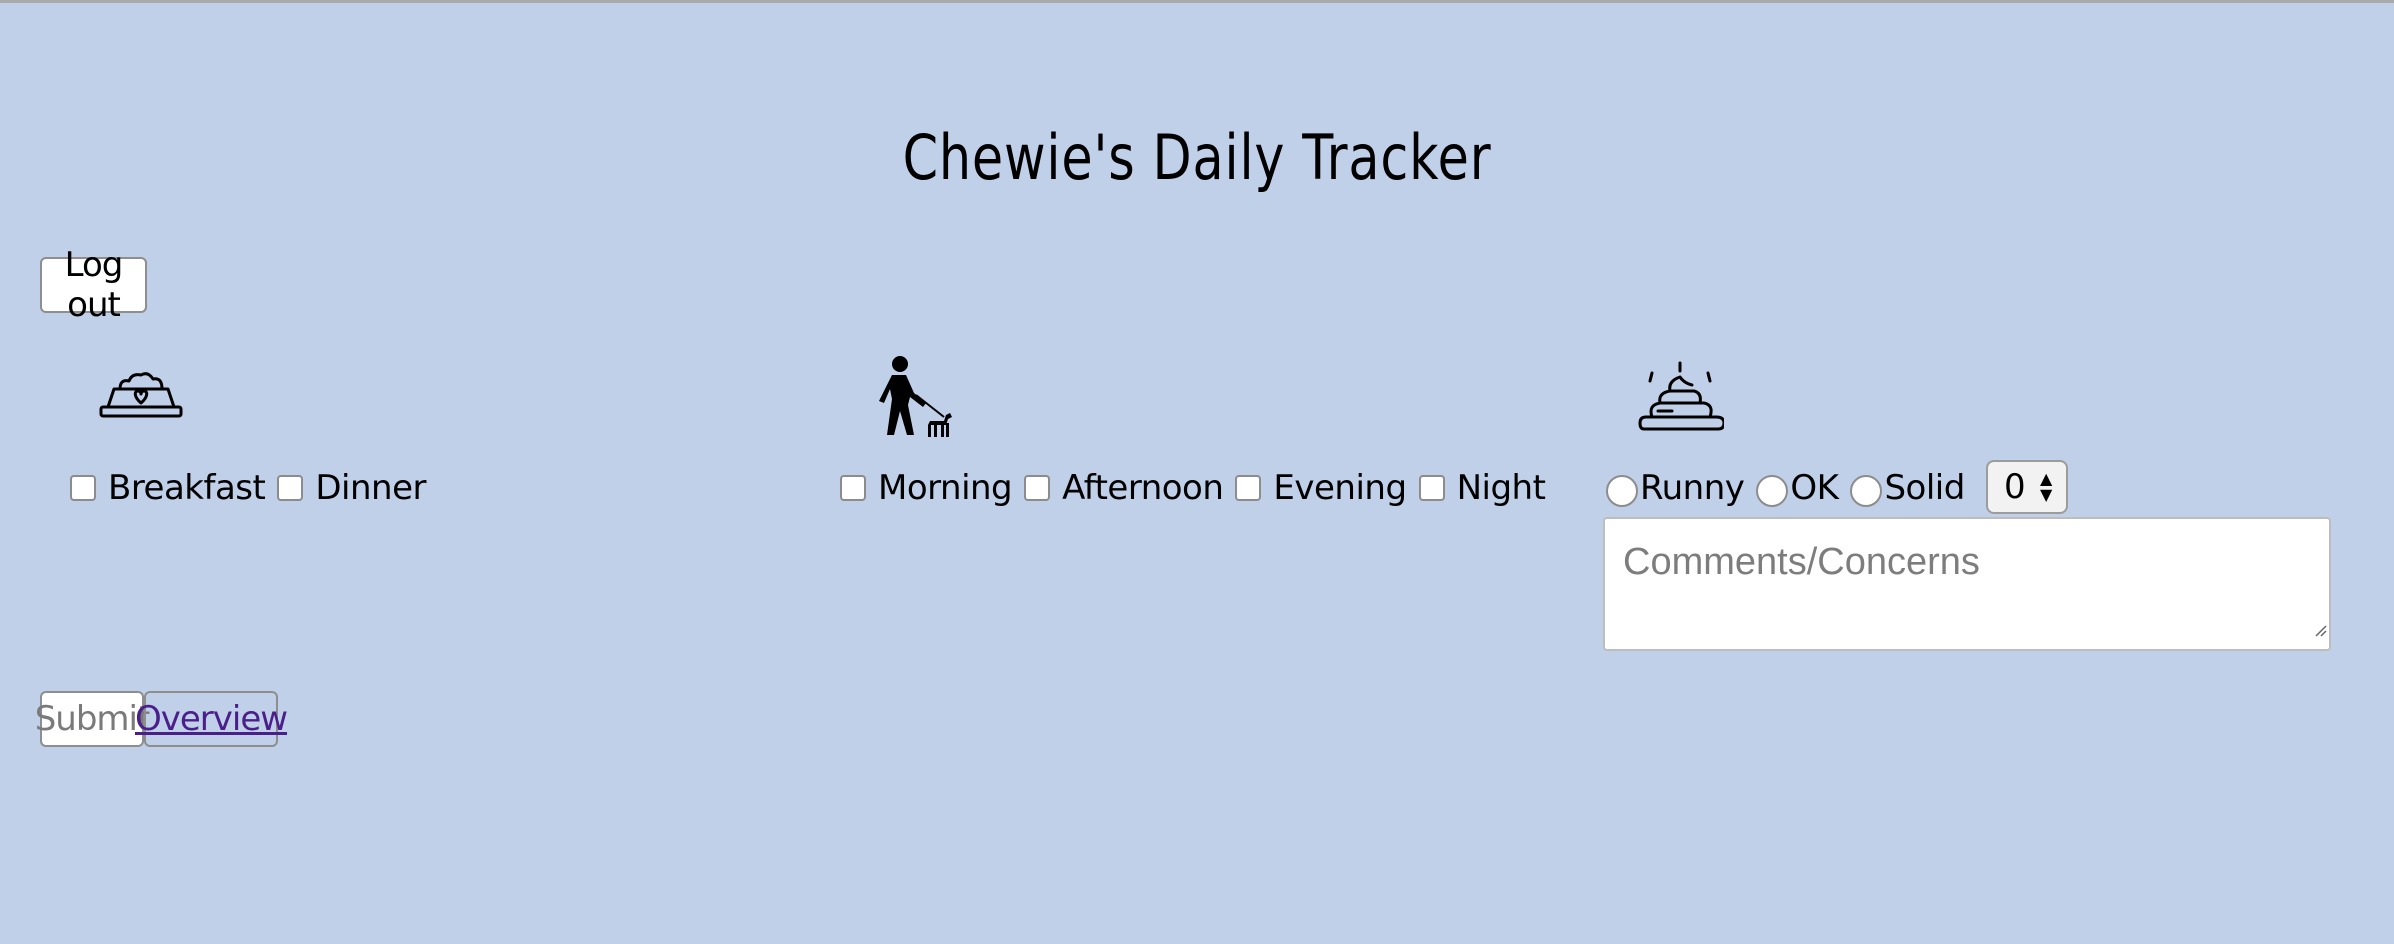 The image size is (2394, 944). I want to click on poop-options: Runny OK Solid, so click(1791, 488).